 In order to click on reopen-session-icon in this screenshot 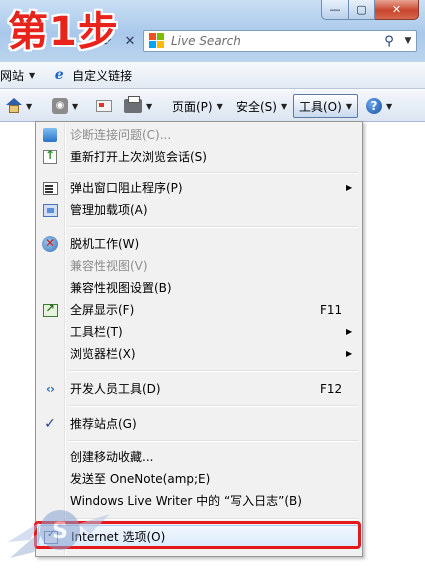, I will do `click(50, 156)`.